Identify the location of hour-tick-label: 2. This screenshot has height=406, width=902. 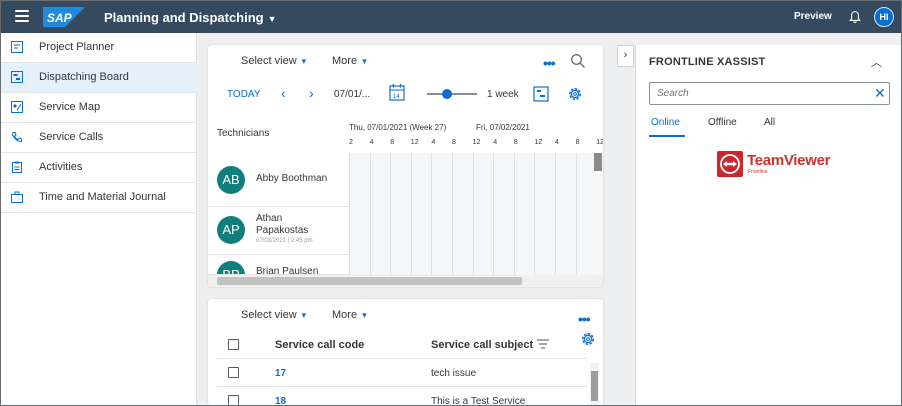
(351, 142).